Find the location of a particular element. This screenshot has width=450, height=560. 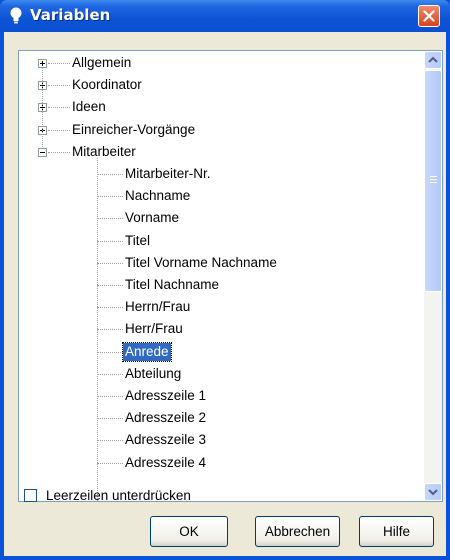

tree-item-label: Titel Vorname Nachname is located at coordinates (201, 262).